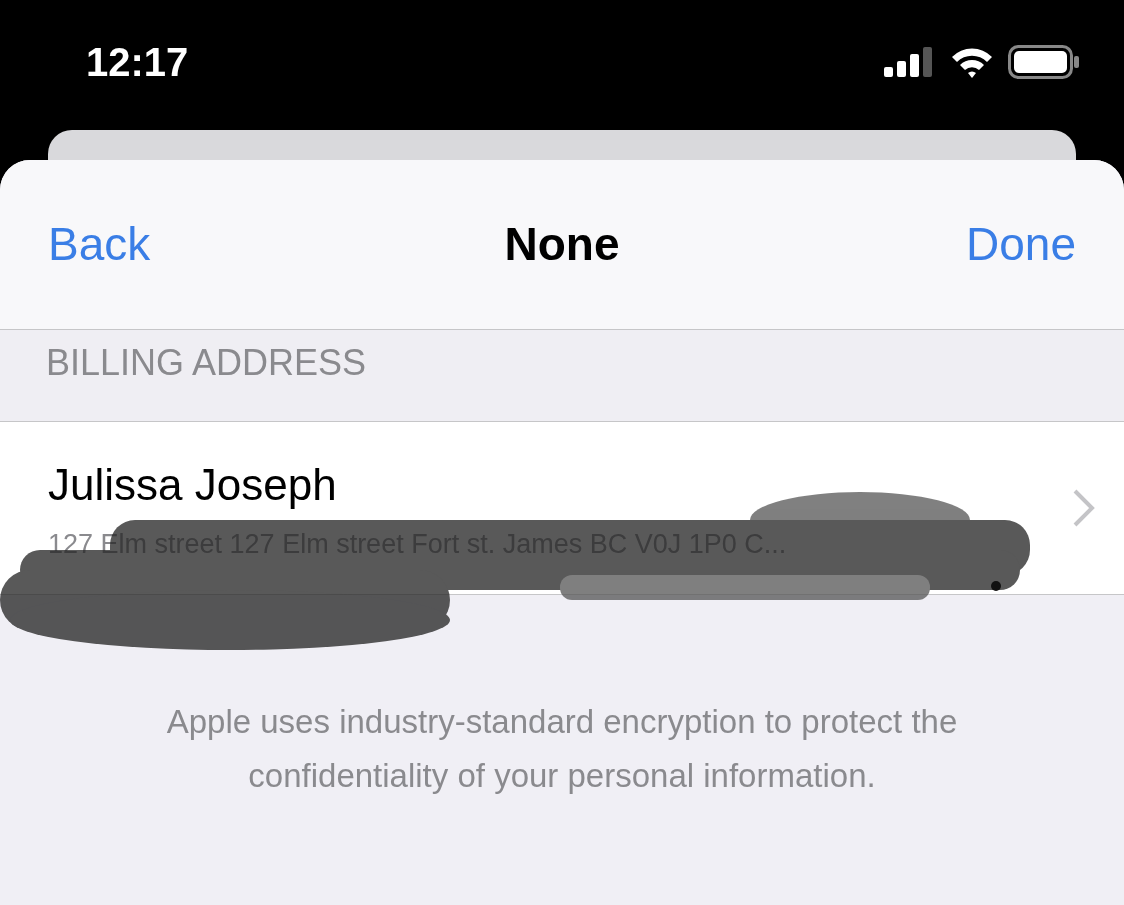  I want to click on done-button: Done, so click(976, 244).